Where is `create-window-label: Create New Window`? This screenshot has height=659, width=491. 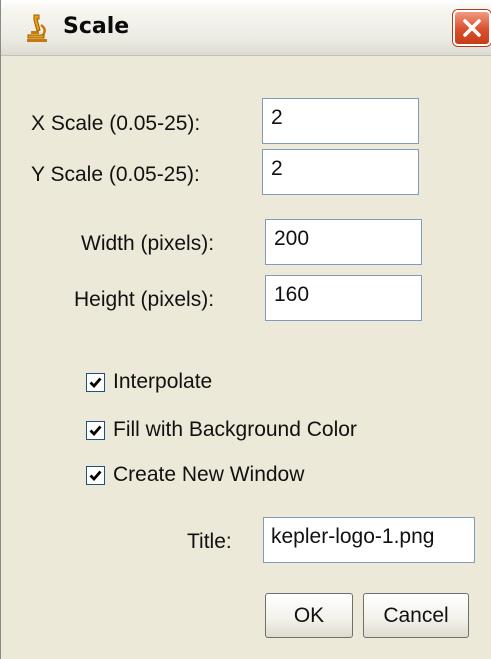
create-window-label: Create New Window is located at coordinates (209, 474).